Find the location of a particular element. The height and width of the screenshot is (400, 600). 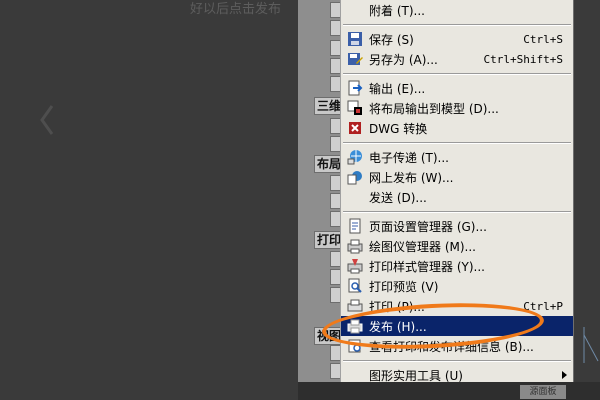

plotter-icon is located at coordinates (355, 246).